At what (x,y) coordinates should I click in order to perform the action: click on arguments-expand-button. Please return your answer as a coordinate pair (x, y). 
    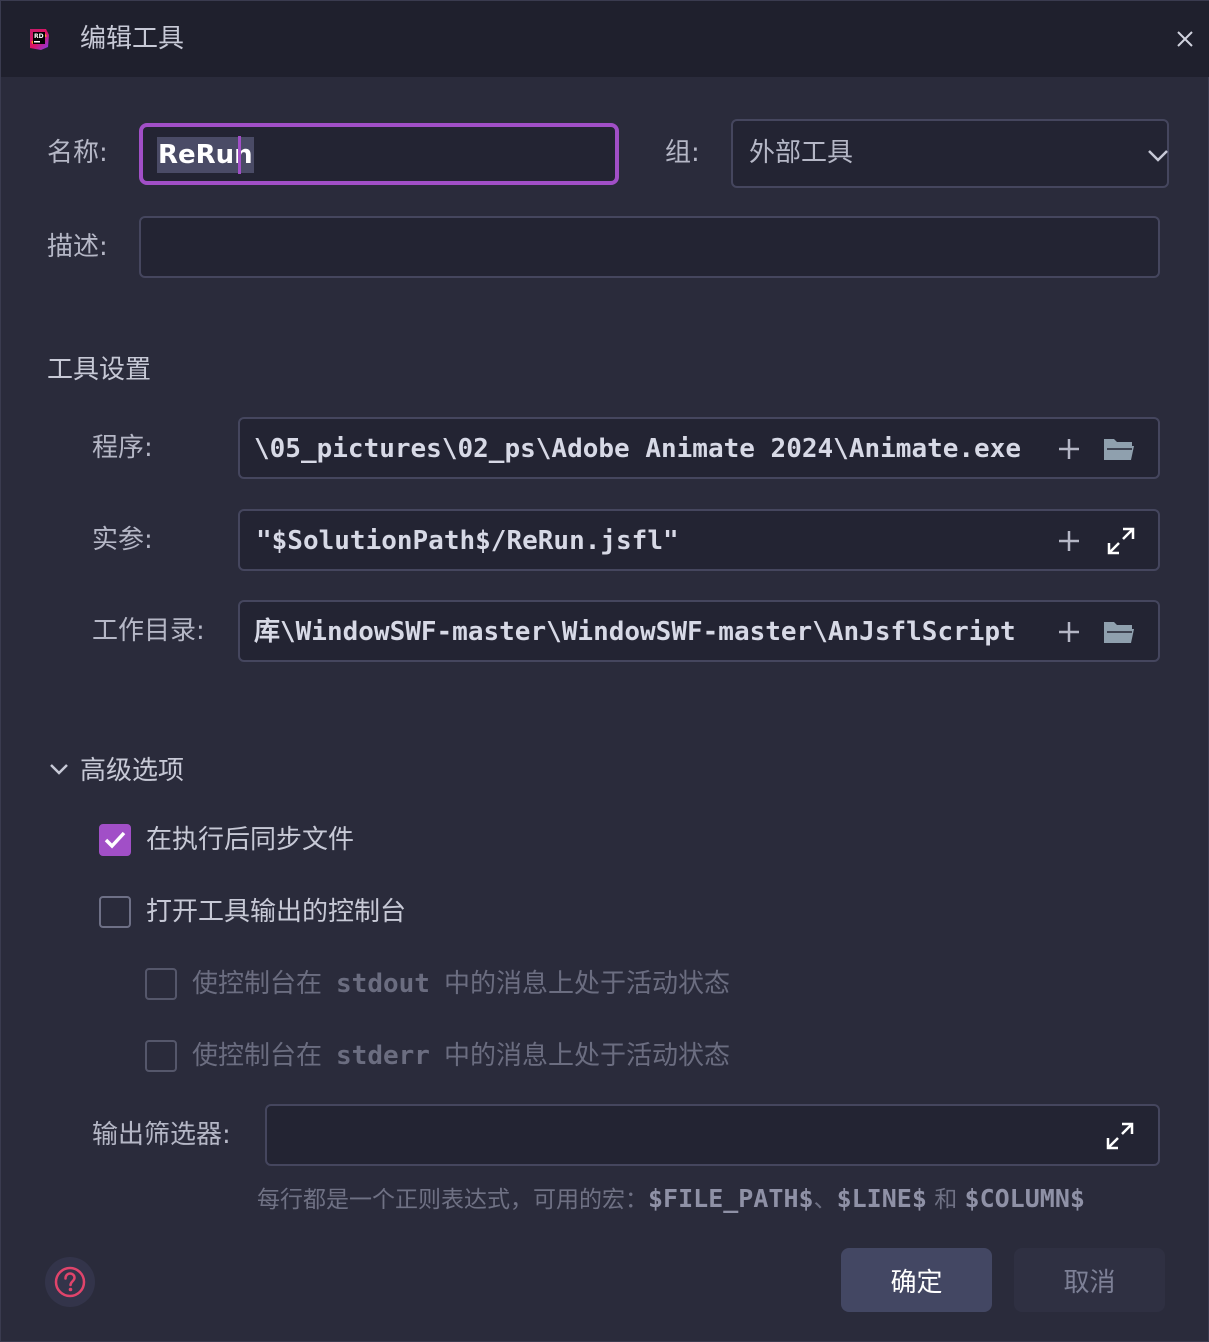
    Looking at the image, I should click on (1121, 541).